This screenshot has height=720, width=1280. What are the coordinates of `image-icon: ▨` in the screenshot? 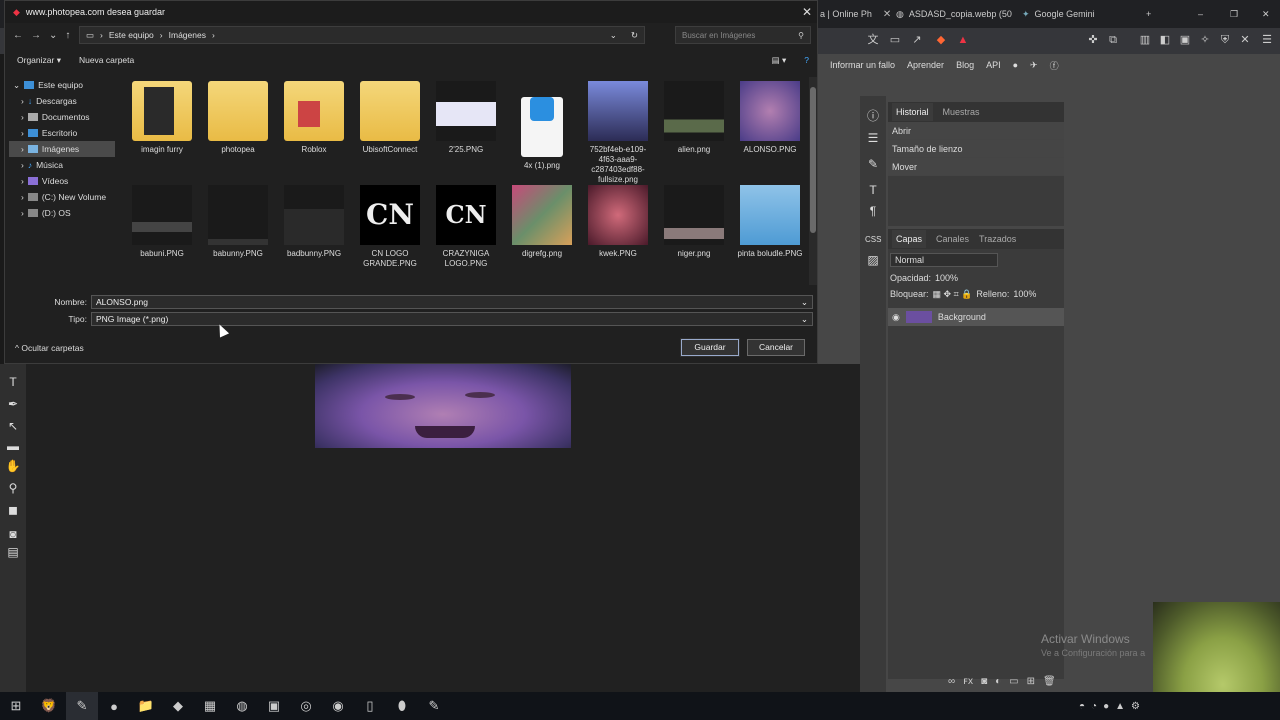 It's located at (873, 260).